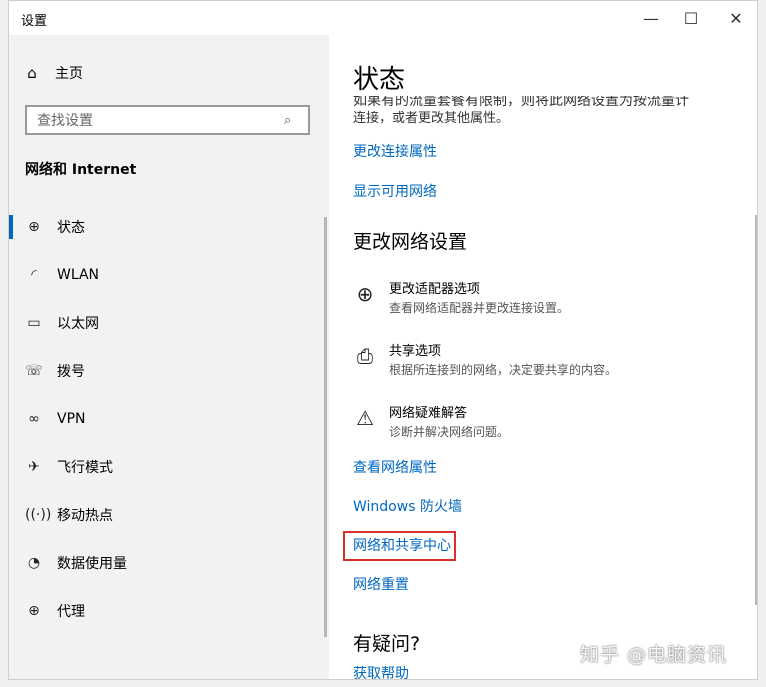 This screenshot has width=766, height=687. What do you see at coordinates (407, 506) in the screenshot?
I see `windows-firewall-link: Windows 防火墙` at bounding box center [407, 506].